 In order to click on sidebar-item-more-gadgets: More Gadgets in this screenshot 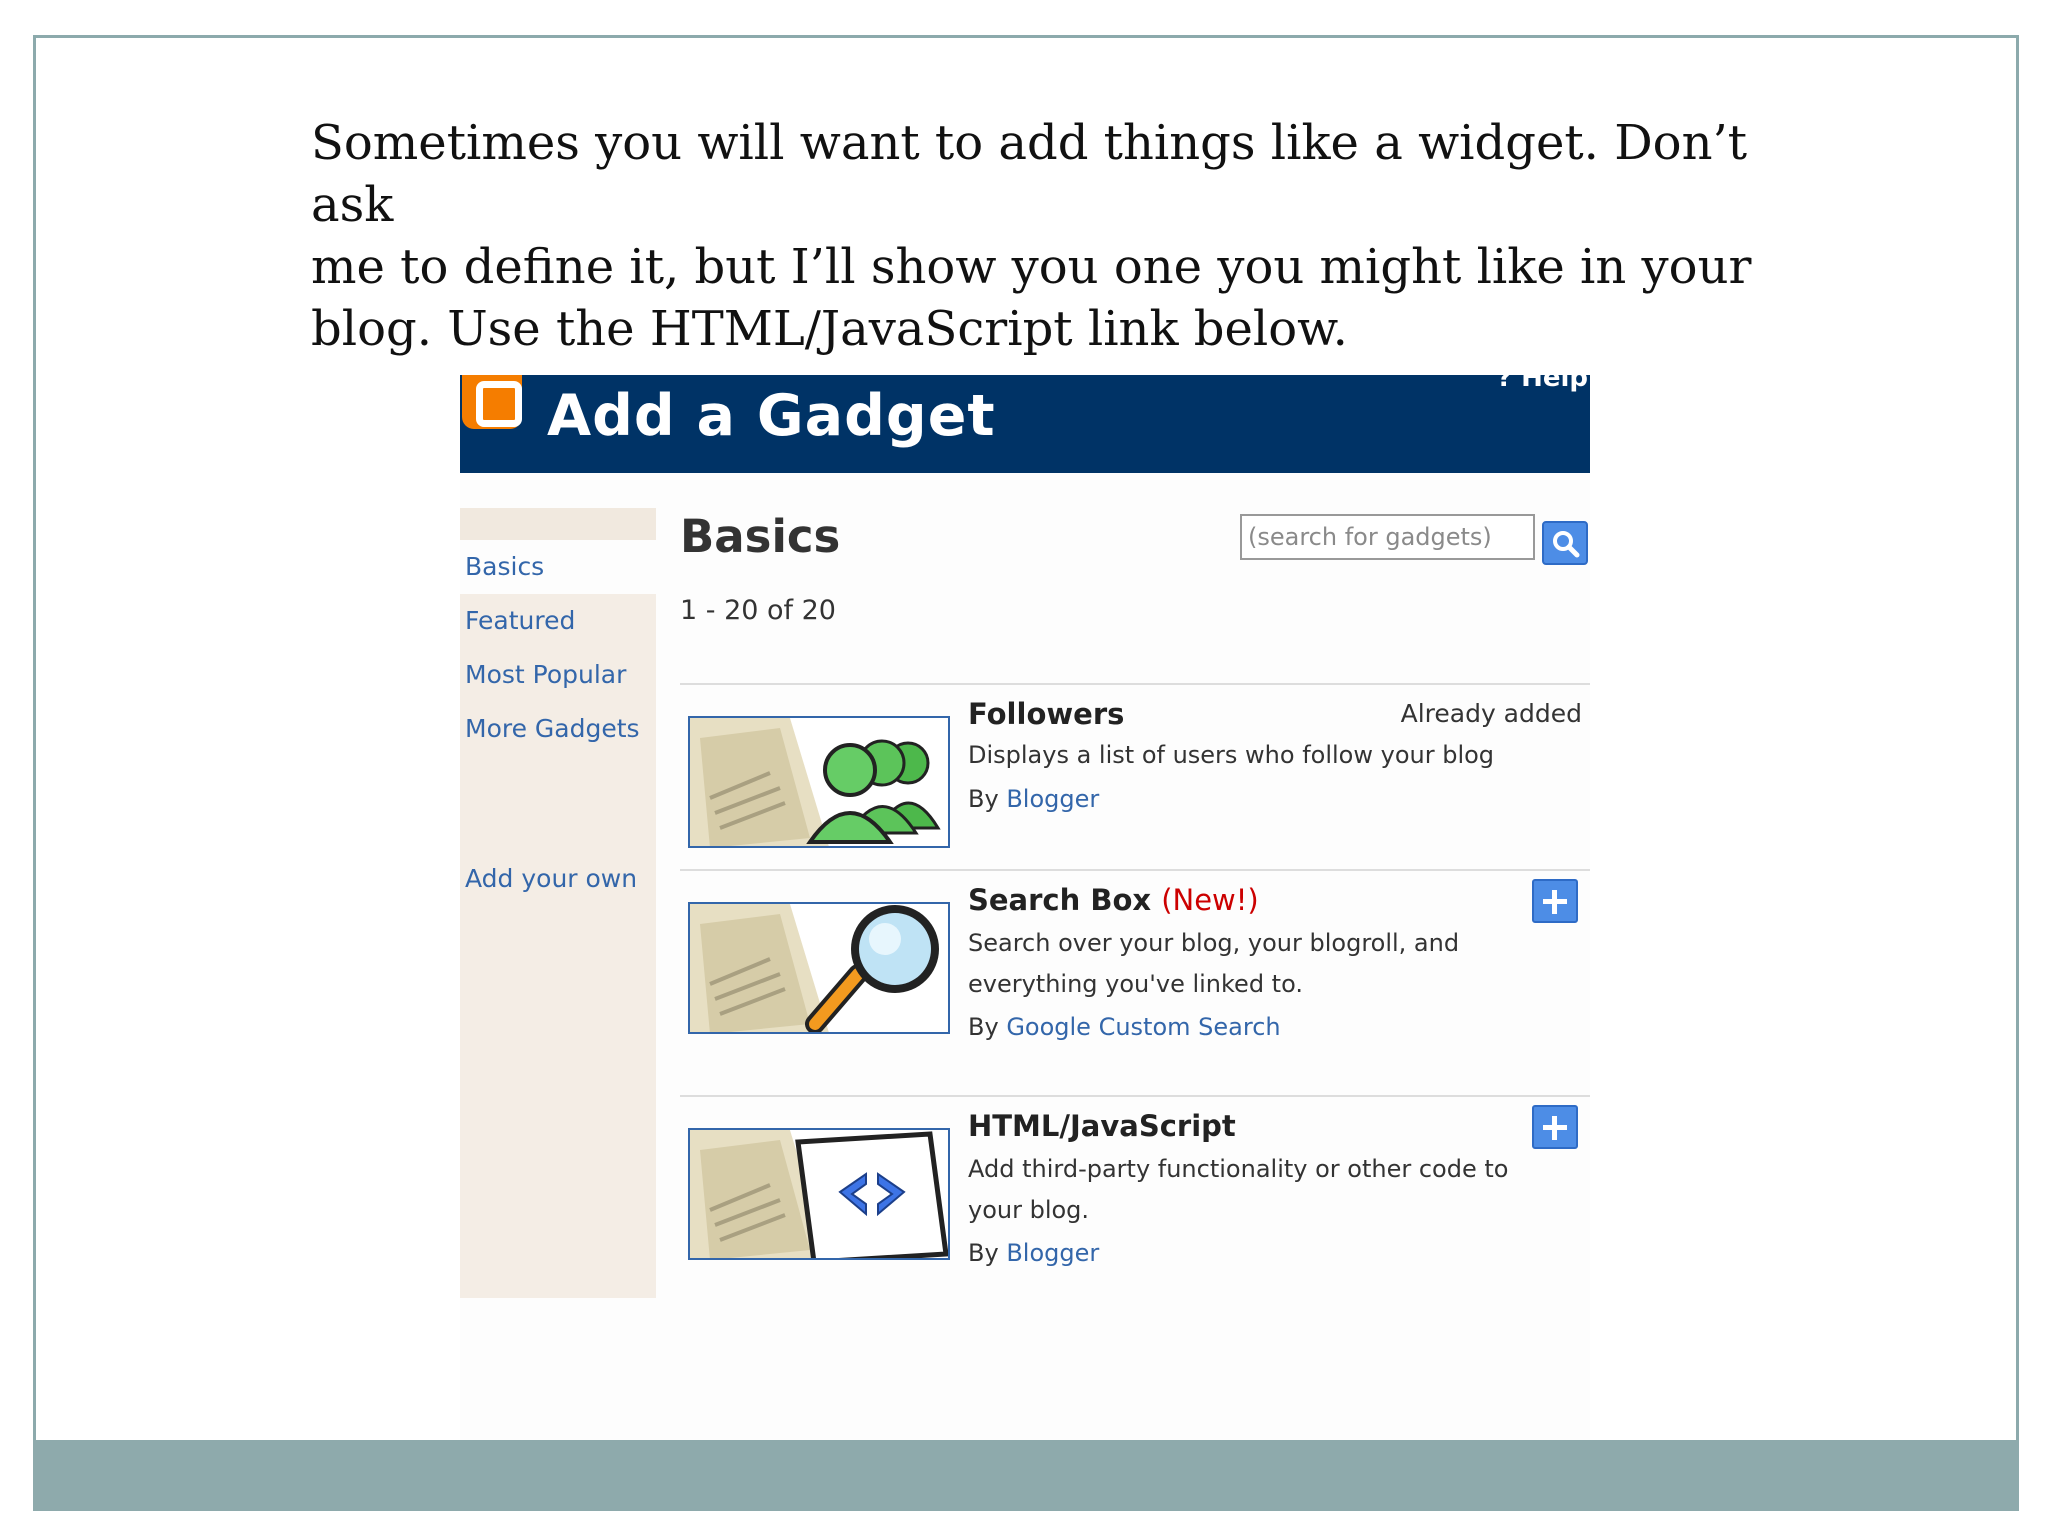, I will do `click(552, 728)`.